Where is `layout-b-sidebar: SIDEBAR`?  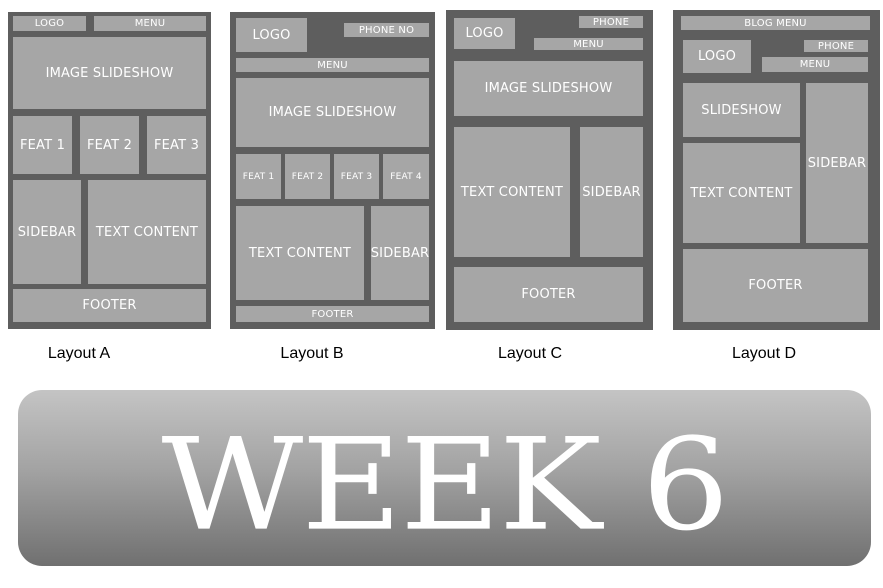 layout-b-sidebar: SIDEBAR is located at coordinates (400, 253).